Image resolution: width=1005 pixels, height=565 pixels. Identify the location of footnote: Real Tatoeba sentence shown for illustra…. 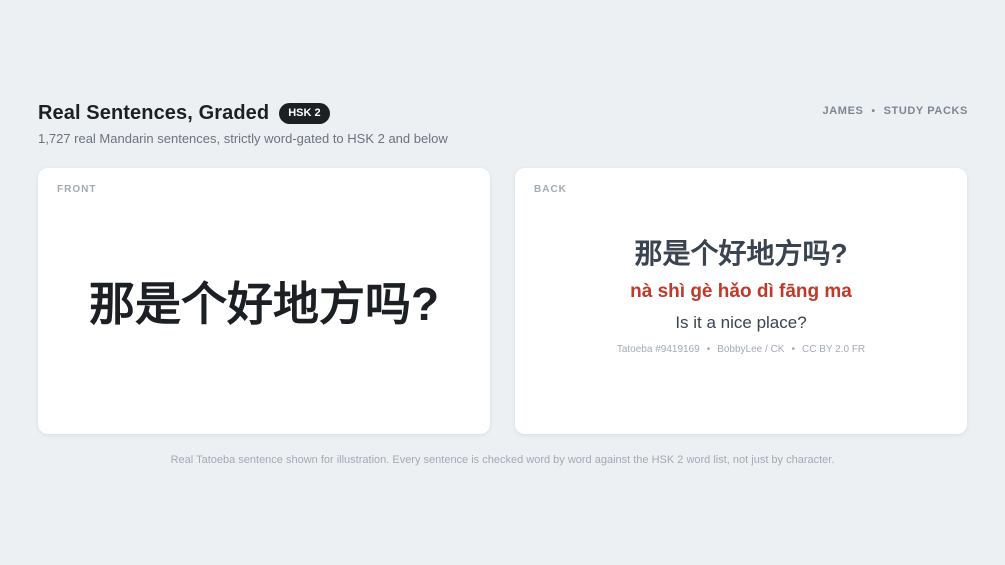
(502, 460).